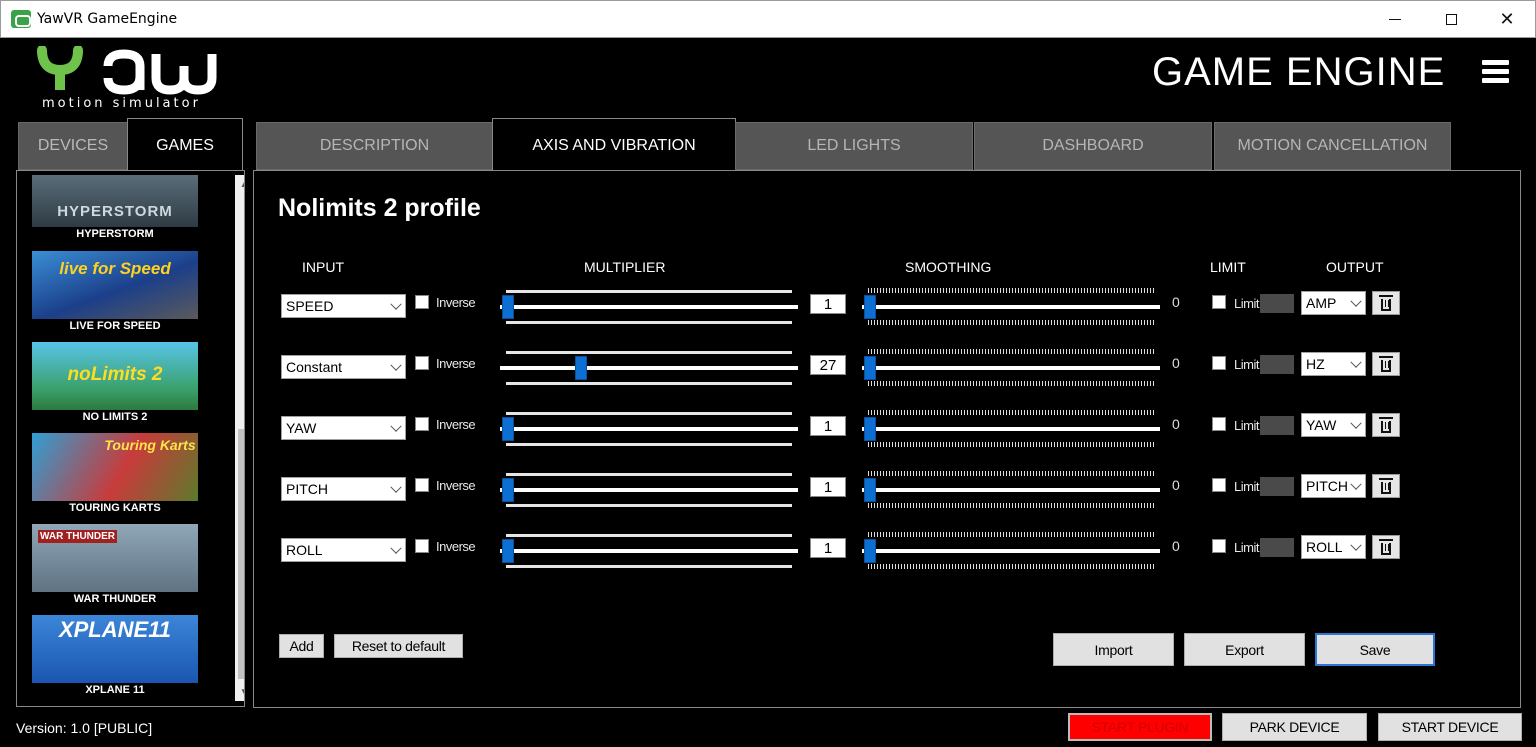 This screenshot has width=1536, height=747. I want to click on game-item-xplane-11: XPLANE11 XPLANE 11, so click(115, 655).